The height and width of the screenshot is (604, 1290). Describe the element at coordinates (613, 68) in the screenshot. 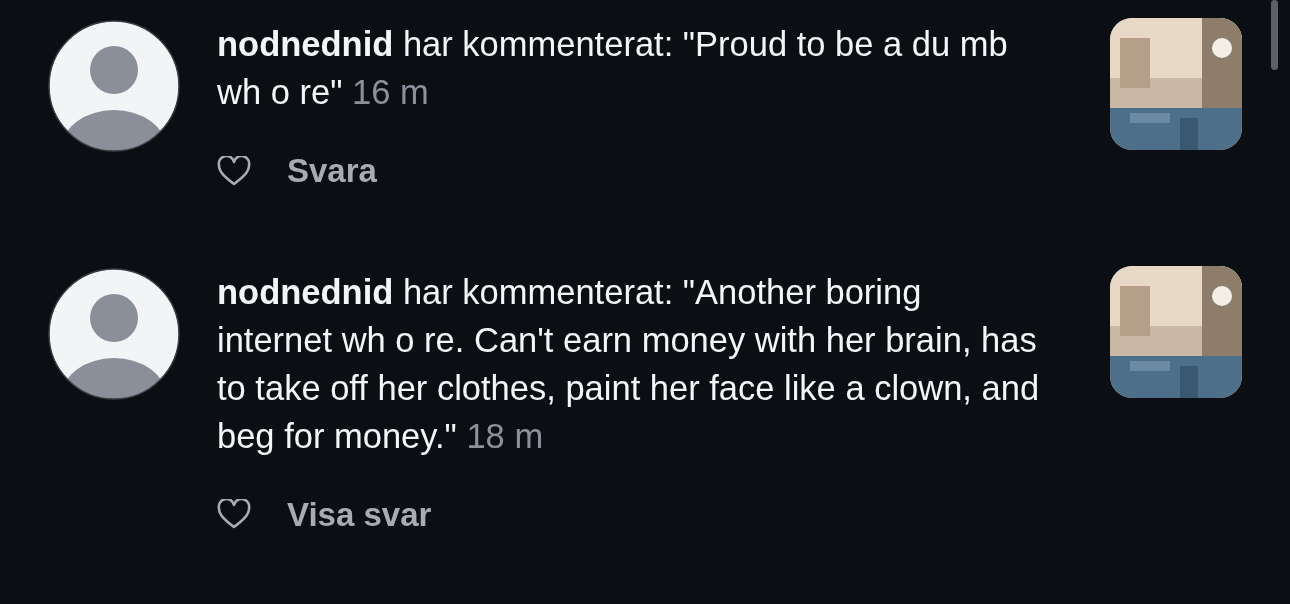

I see `comment-text: nodnednid har kommenterat: "Proud to be a du mb wh o re" 16 m` at that location.